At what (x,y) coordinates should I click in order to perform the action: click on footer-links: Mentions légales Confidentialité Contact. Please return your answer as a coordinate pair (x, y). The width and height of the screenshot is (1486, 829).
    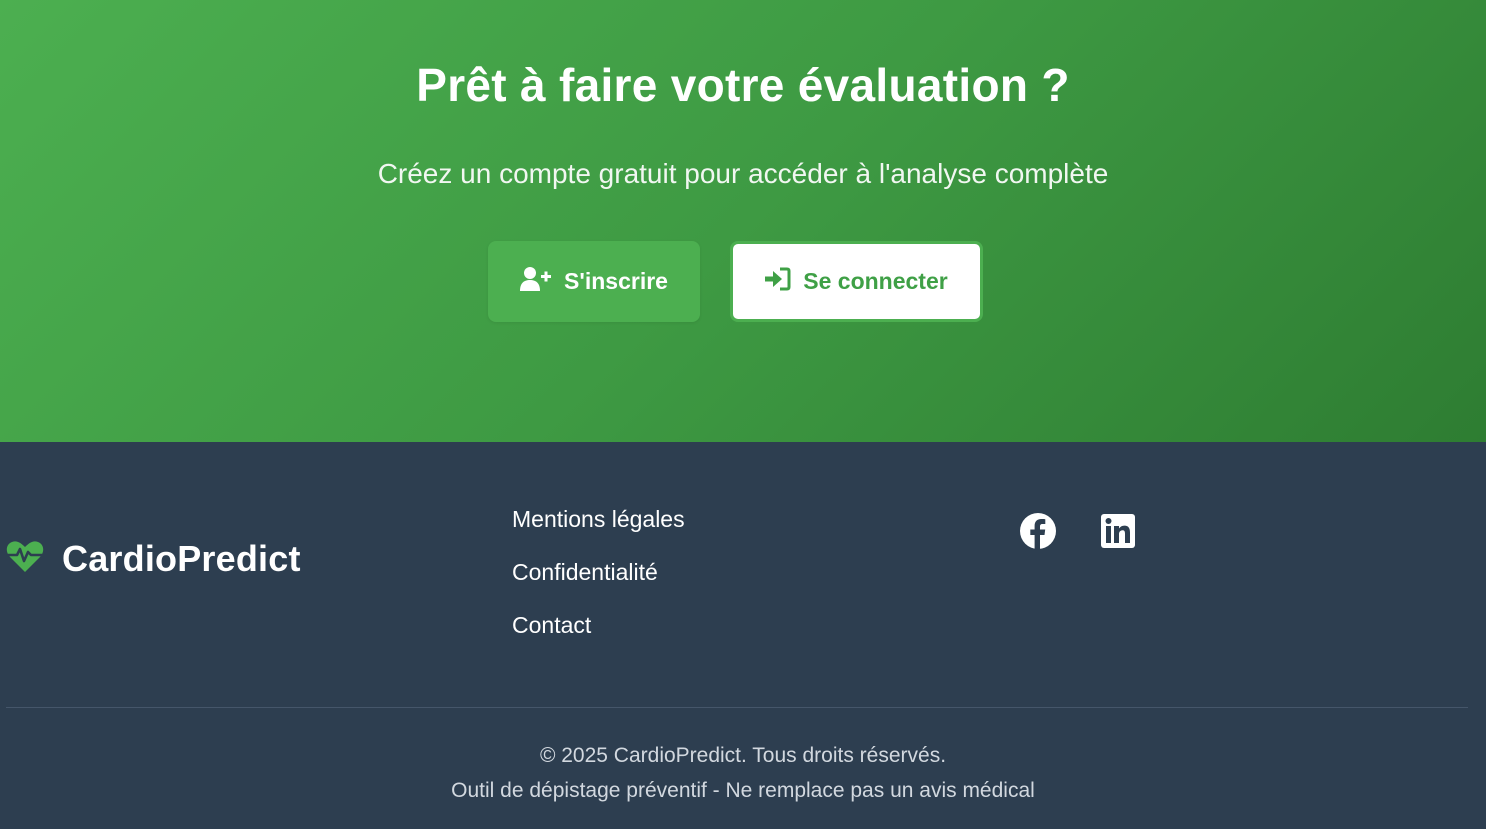
    Looking at the image, I should click on (598, 583).